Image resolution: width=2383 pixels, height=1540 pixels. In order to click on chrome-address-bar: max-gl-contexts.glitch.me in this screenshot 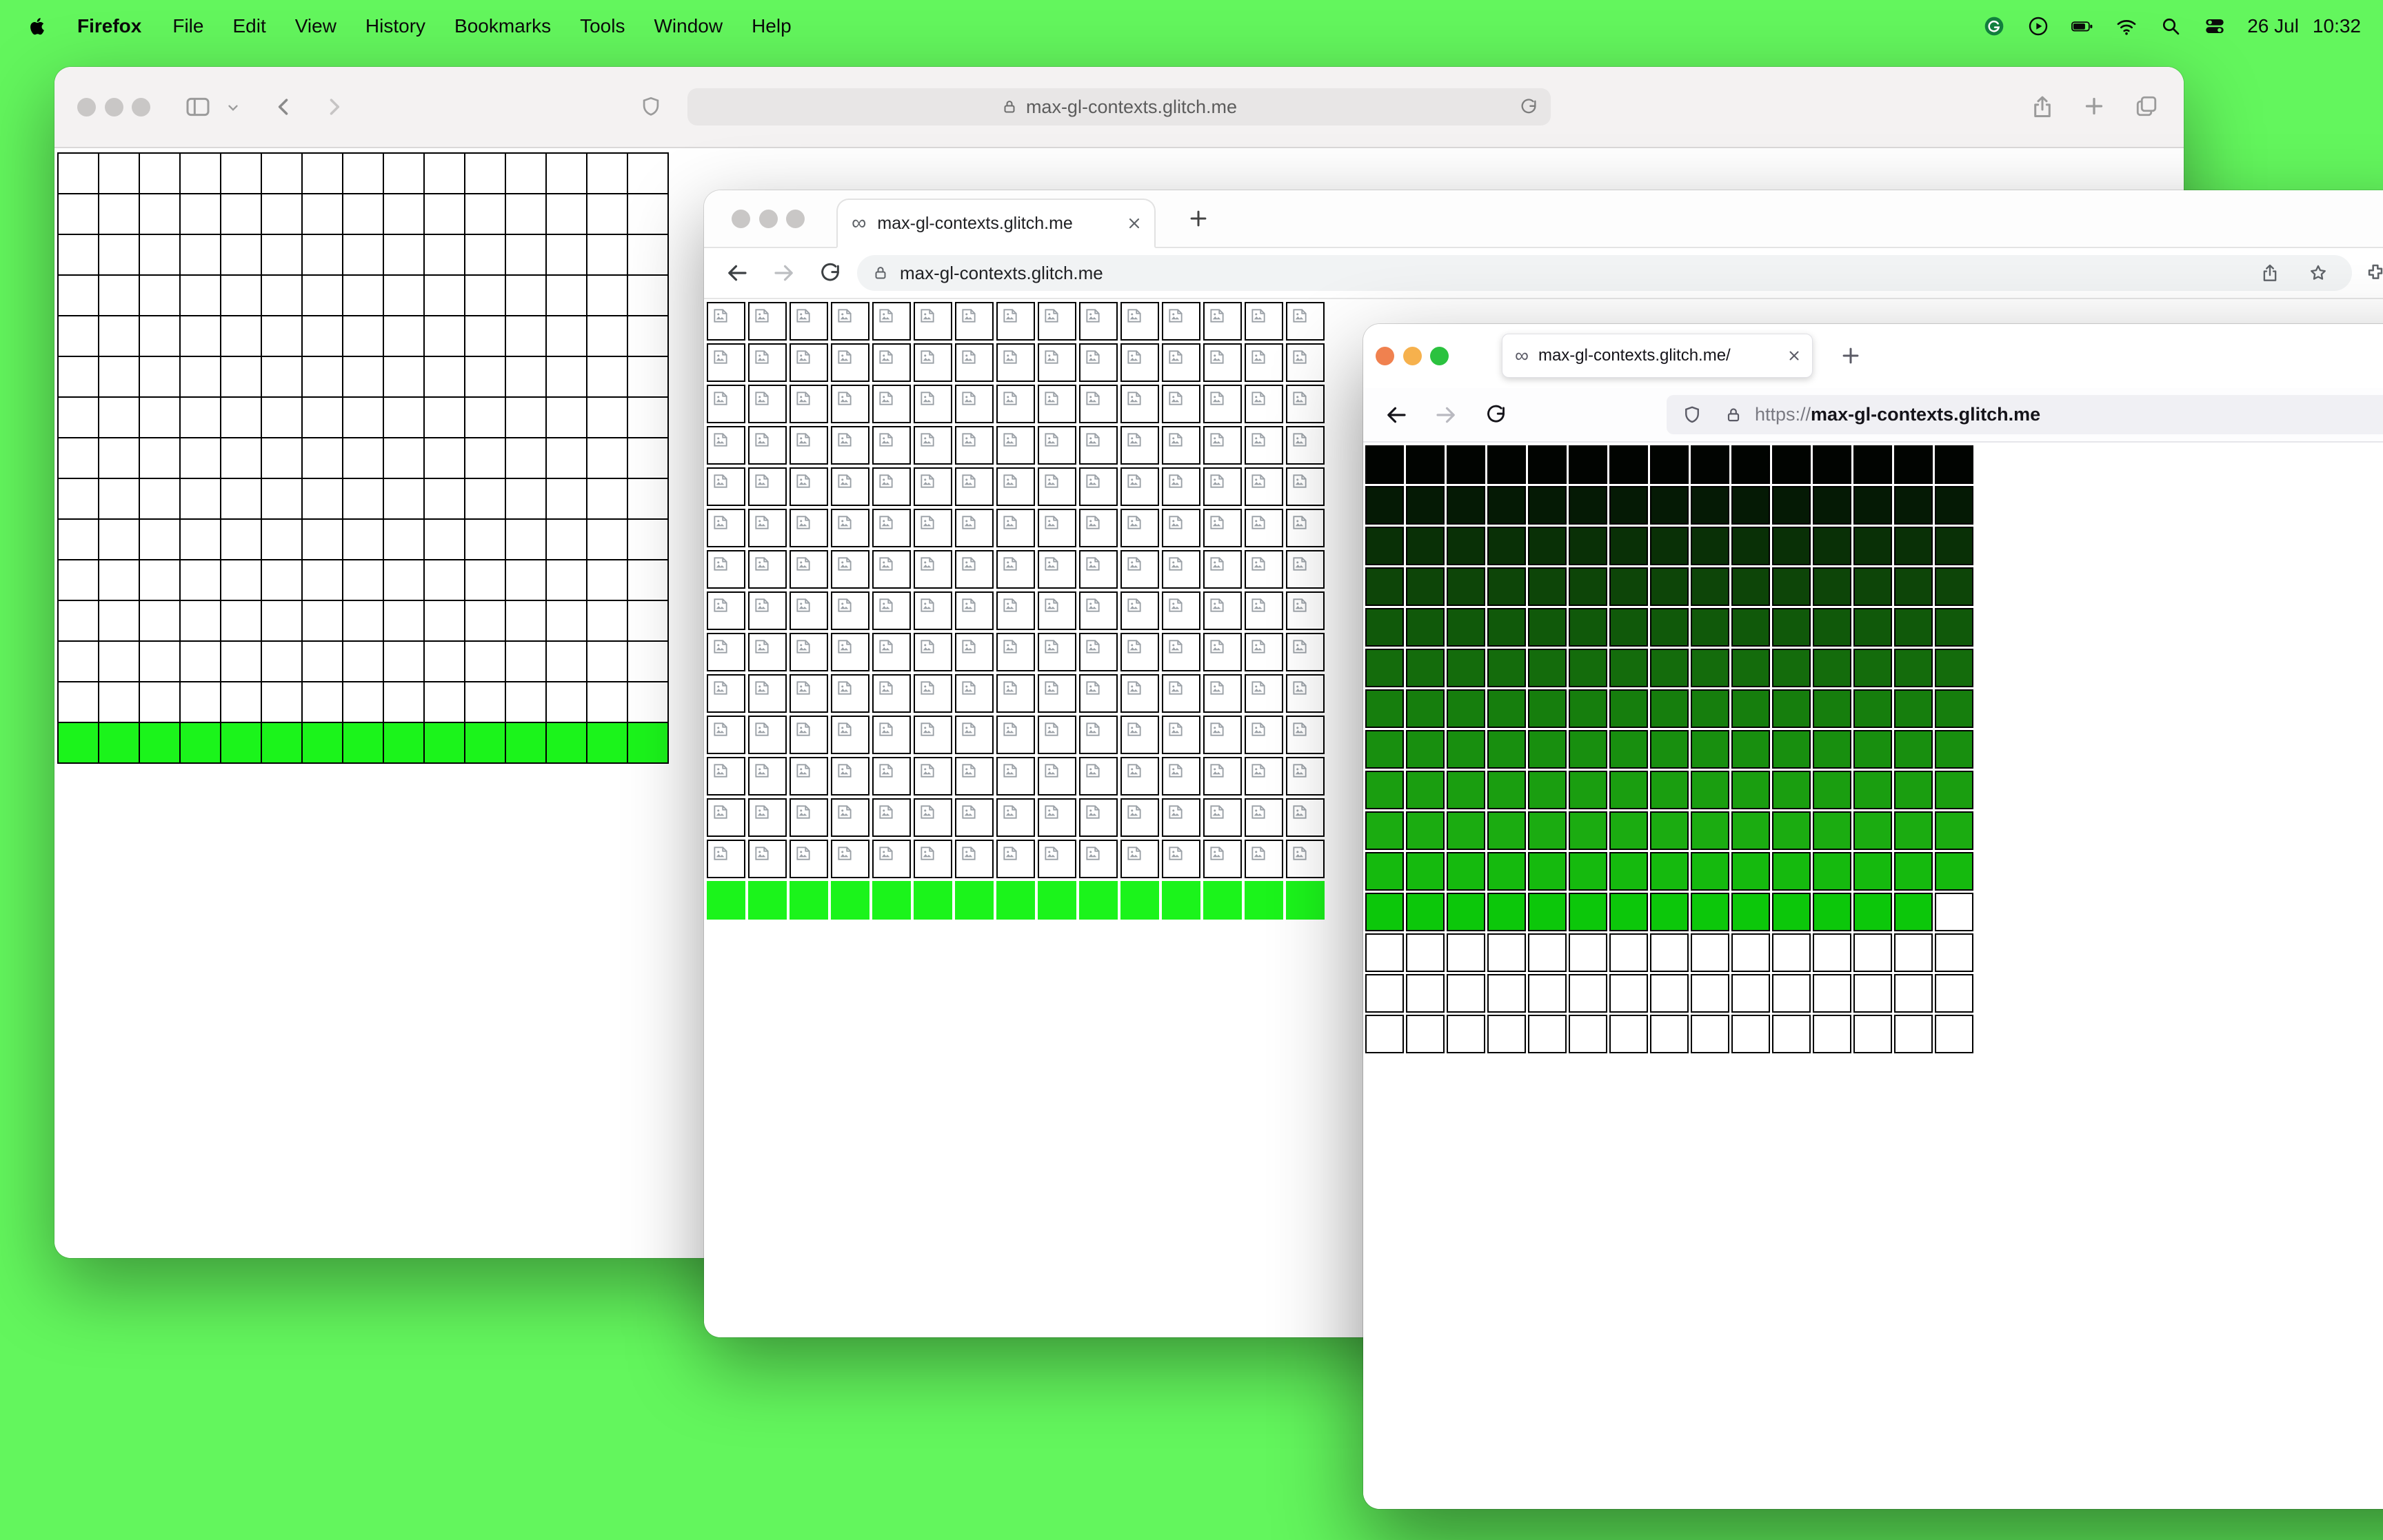, I will do `click(1604, 273)`.